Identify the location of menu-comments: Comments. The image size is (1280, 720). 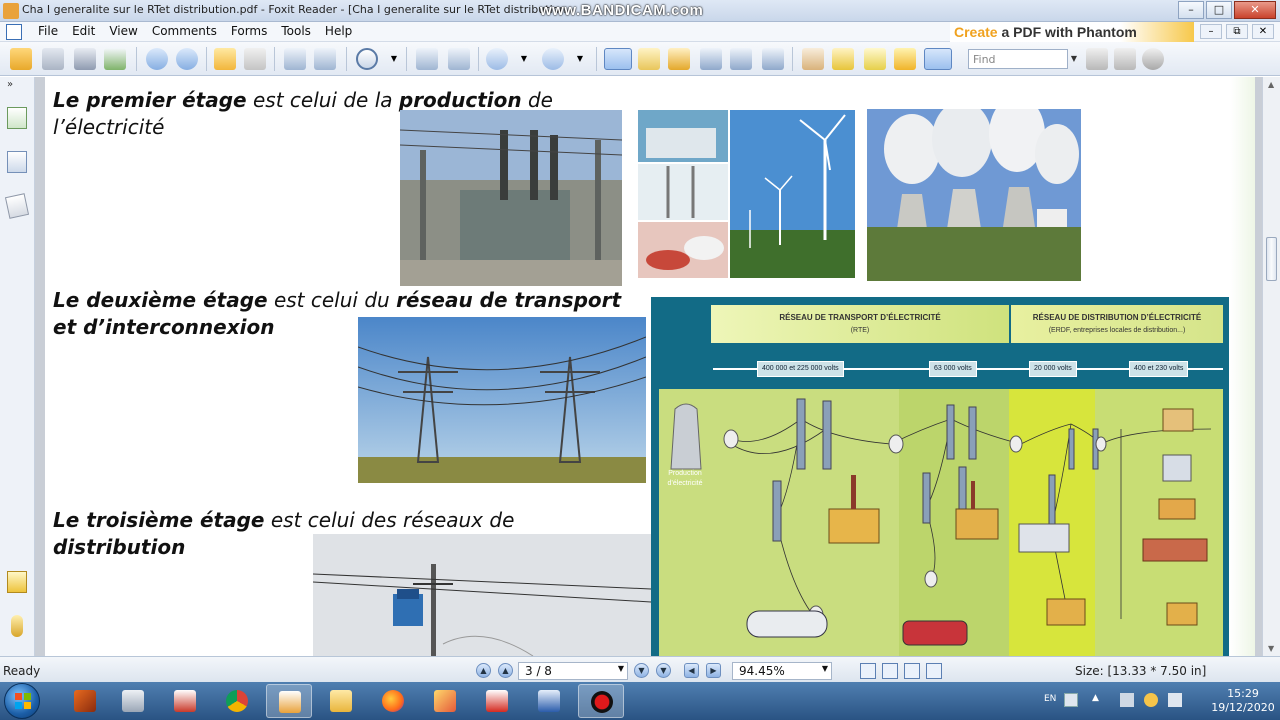
(184, 31).